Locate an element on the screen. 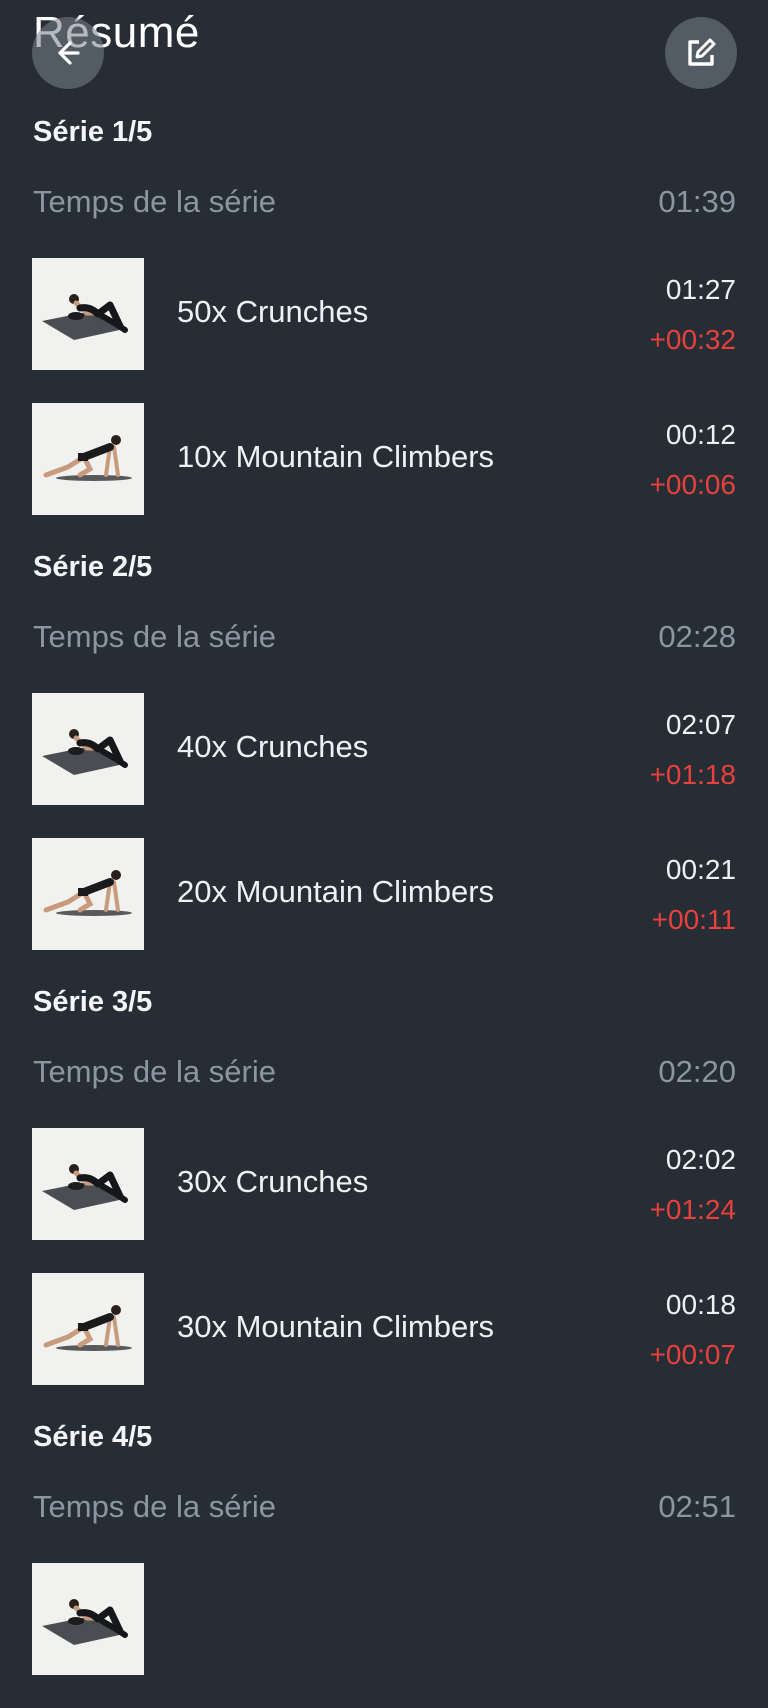 This screenshot has height=1708, width=768. exercise-delta: +00:07 is located at coordinates (692, 1354).